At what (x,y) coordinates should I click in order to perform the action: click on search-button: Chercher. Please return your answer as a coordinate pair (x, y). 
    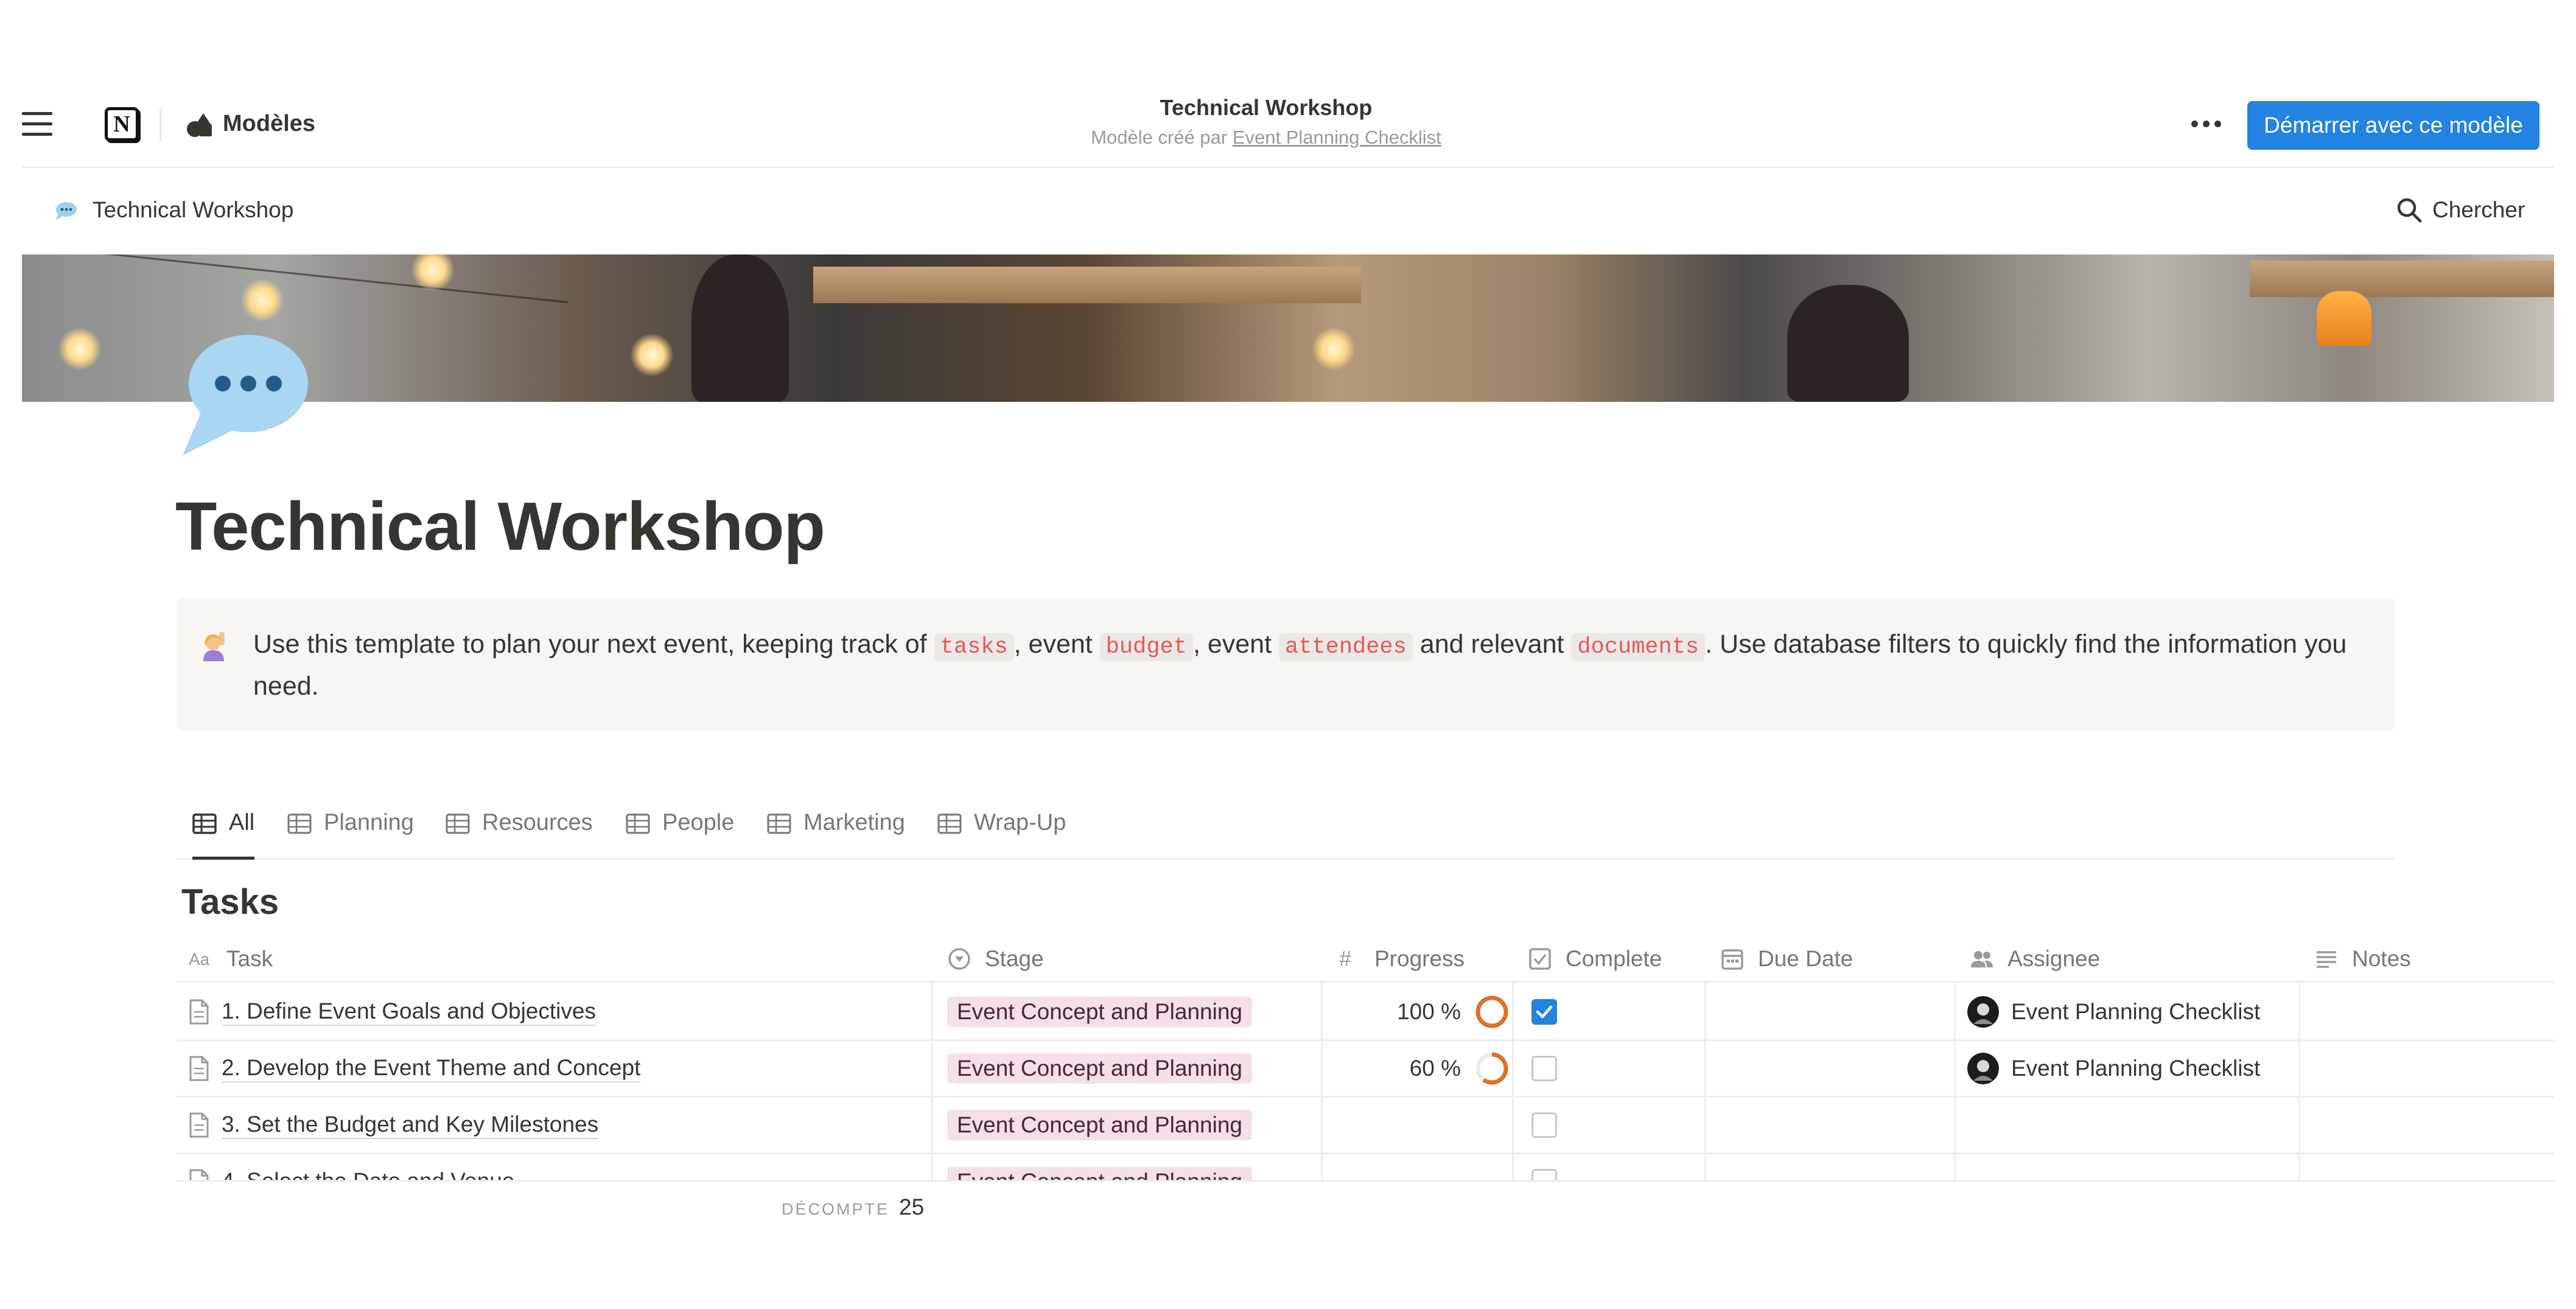
    Looking at the image, I should click on (2460, 210).